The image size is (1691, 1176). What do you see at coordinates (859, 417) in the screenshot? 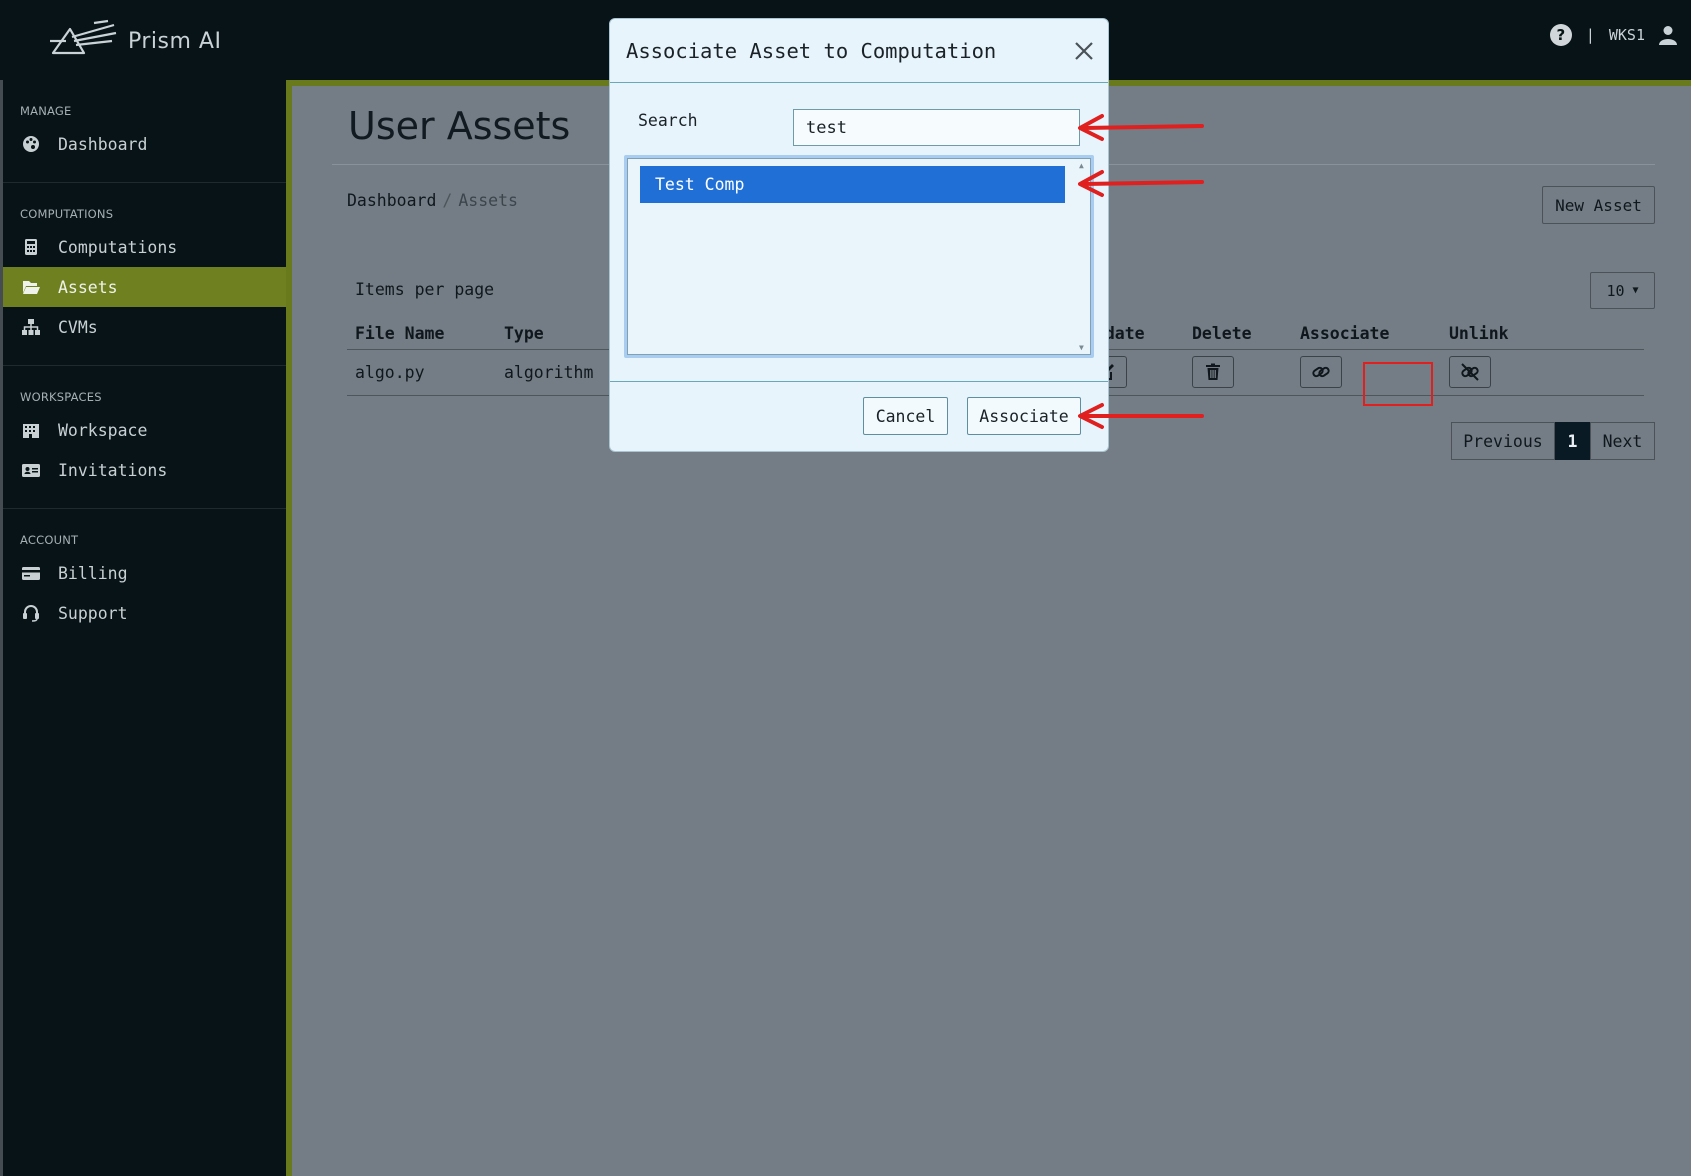
I see `modal-footer: Cancel Associate` at bounding box center [859, 417].